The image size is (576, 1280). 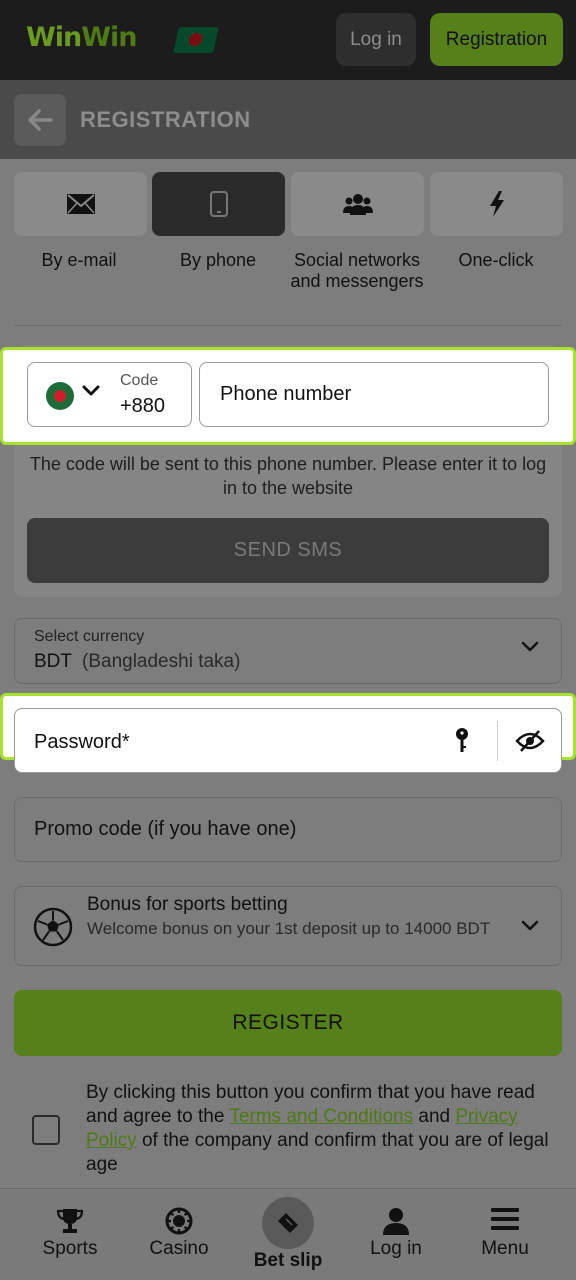 I want to click on nav-login: Log in, so click(x=396, y=1234).